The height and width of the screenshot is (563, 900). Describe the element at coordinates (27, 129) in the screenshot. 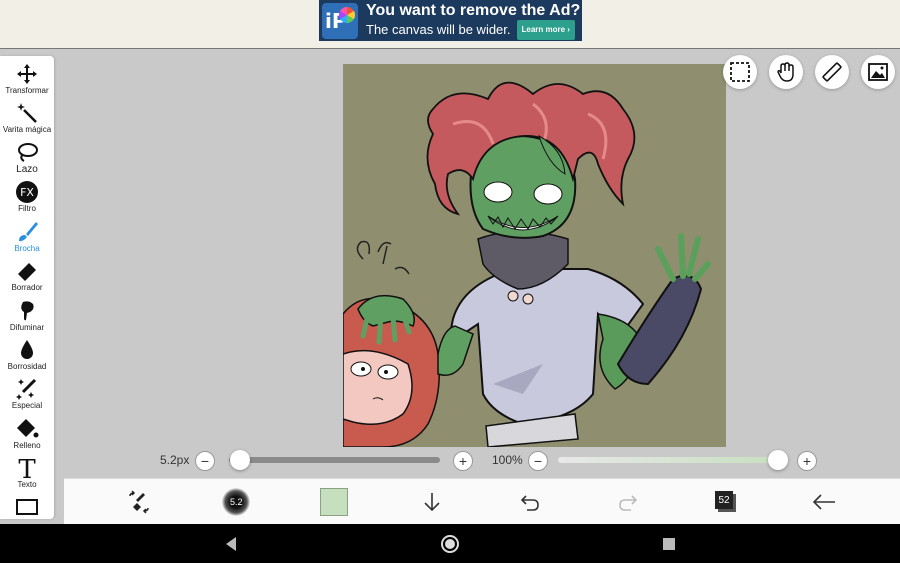

I see `tool-label: Varita mágica` at that location.